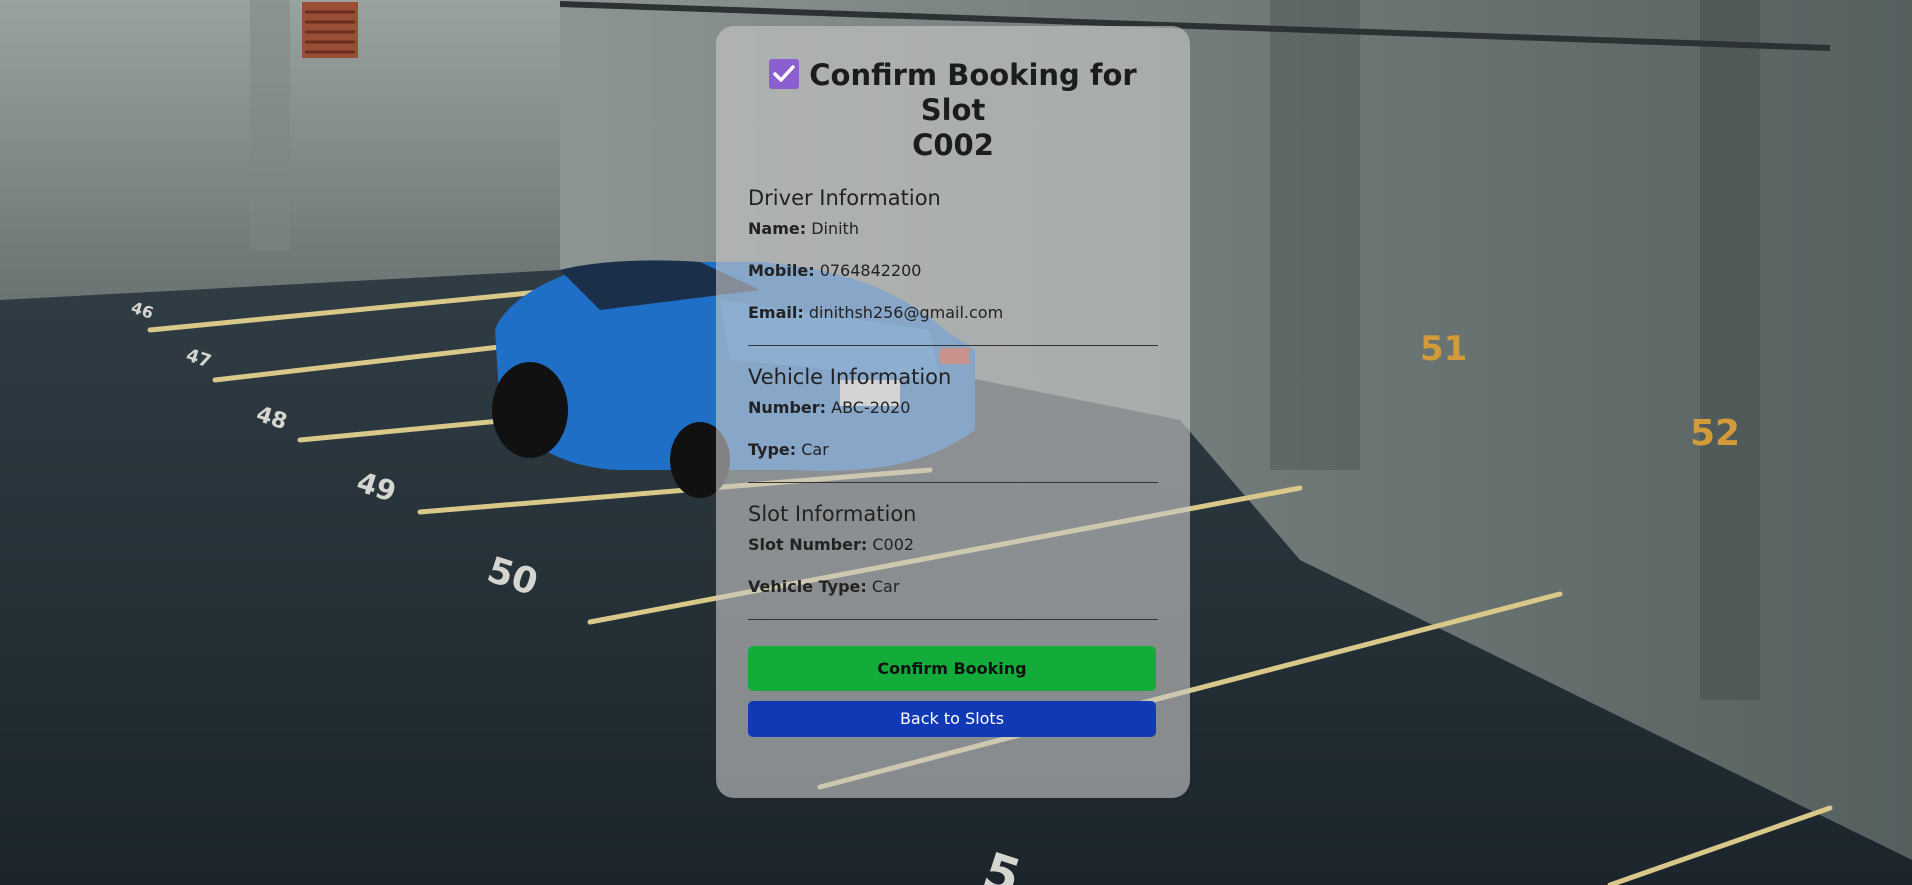 This screenshot has width=1912, height=885. What do you see at coordinates (815, 449) in the screenshot?
I see `vehicle-type-value: Car` at bounding box center [815, 449].